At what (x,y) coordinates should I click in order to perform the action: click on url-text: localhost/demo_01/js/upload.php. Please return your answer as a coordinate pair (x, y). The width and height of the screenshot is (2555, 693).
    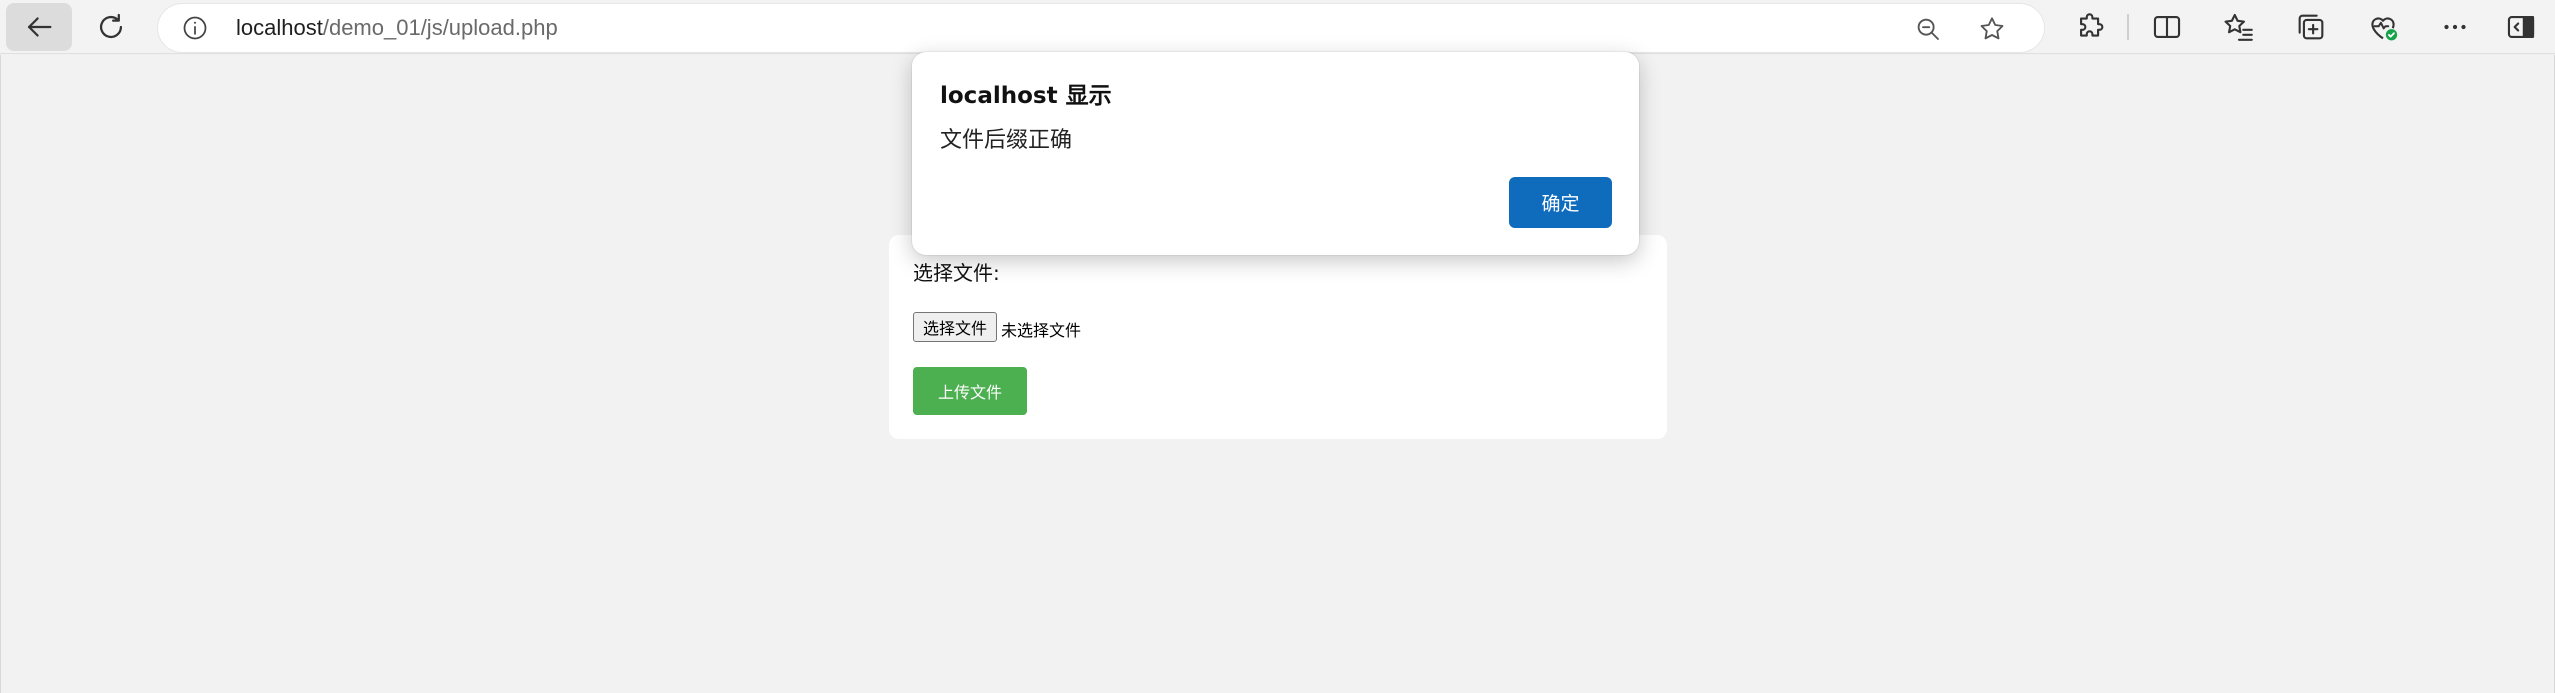
    Looking at the image, I should click on (397, 28).